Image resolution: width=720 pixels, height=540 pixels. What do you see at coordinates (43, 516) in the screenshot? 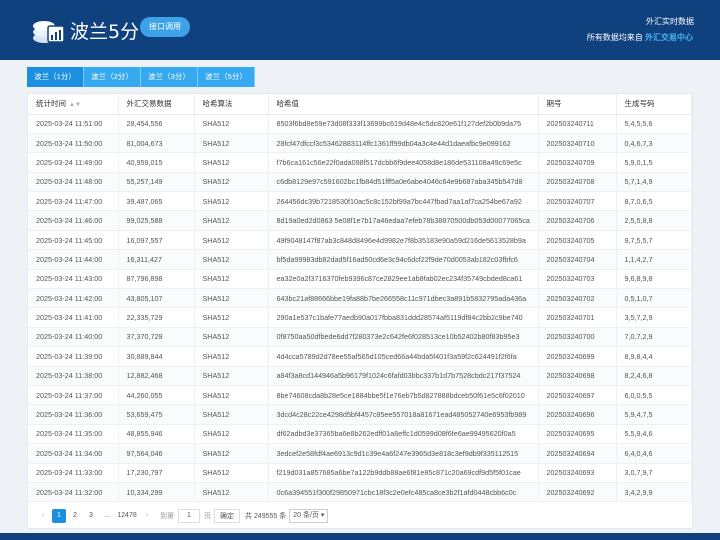
I see `prev-page-button: ‹` at bounding box center [43, 516].